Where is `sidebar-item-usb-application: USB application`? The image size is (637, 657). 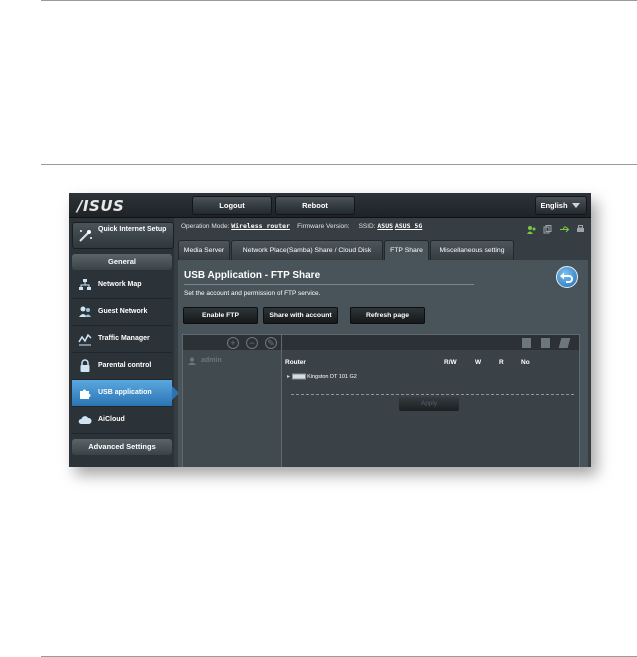
sidebar-item-usb-application: USB application is located at coordinates (125, 393).